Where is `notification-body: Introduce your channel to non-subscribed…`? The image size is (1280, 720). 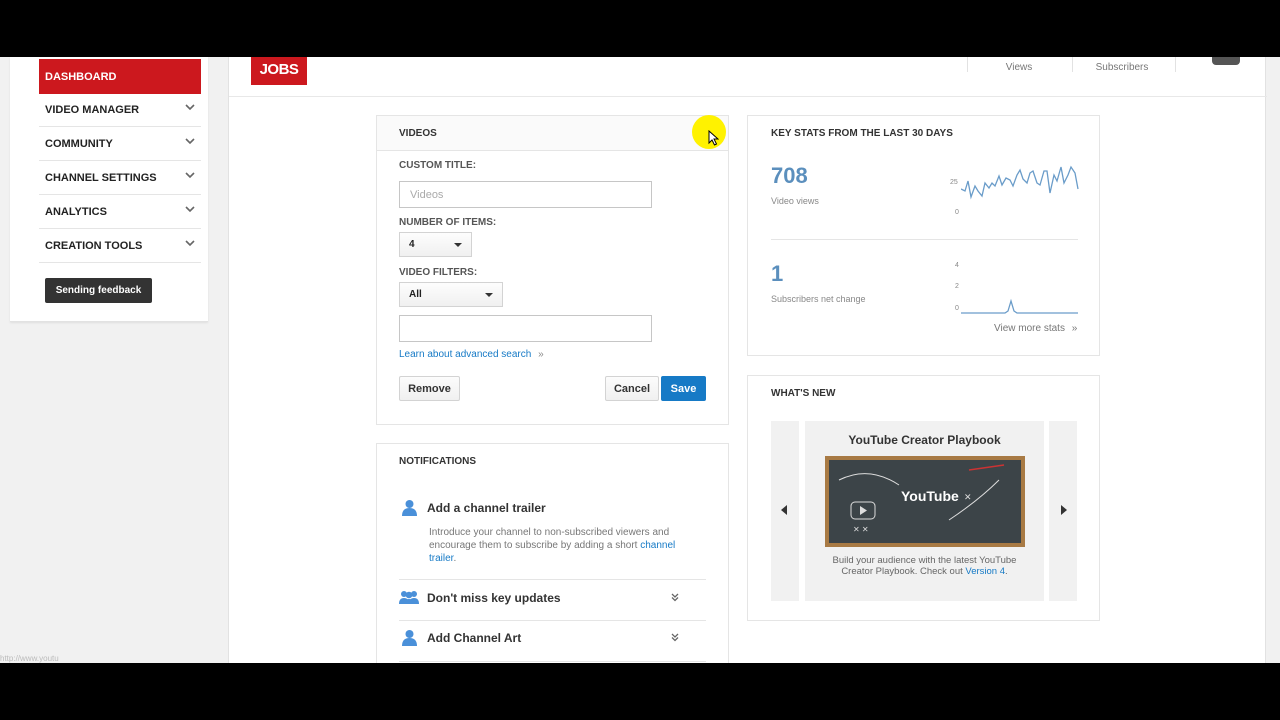
notification-body: Introduce your channel to non-subscribed… is located at coordinates (564, 545).